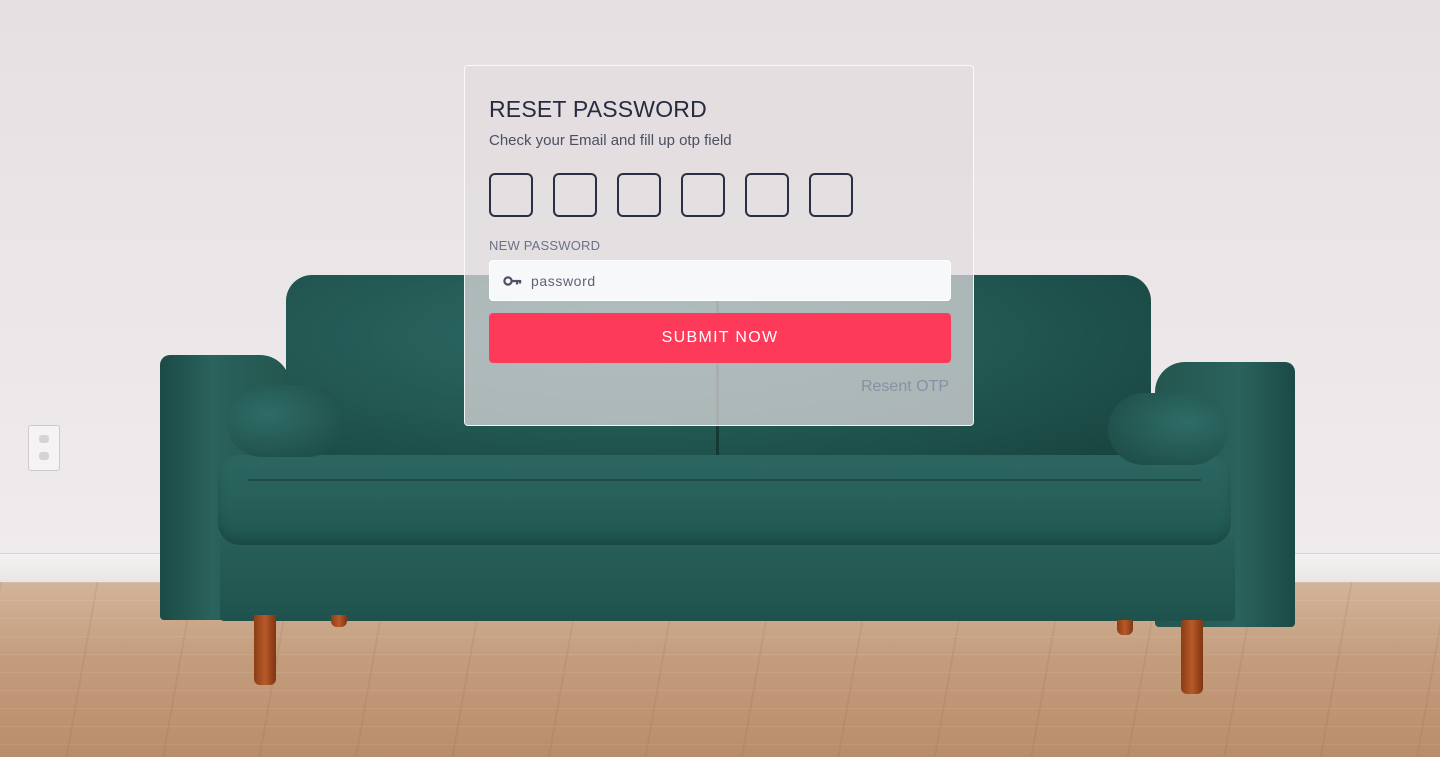 Image resolution: width=1440 pixels, height=757 pixels. Describe the element at coordinates (513, 281) in the screenshot. I see `key-icon` at that location.